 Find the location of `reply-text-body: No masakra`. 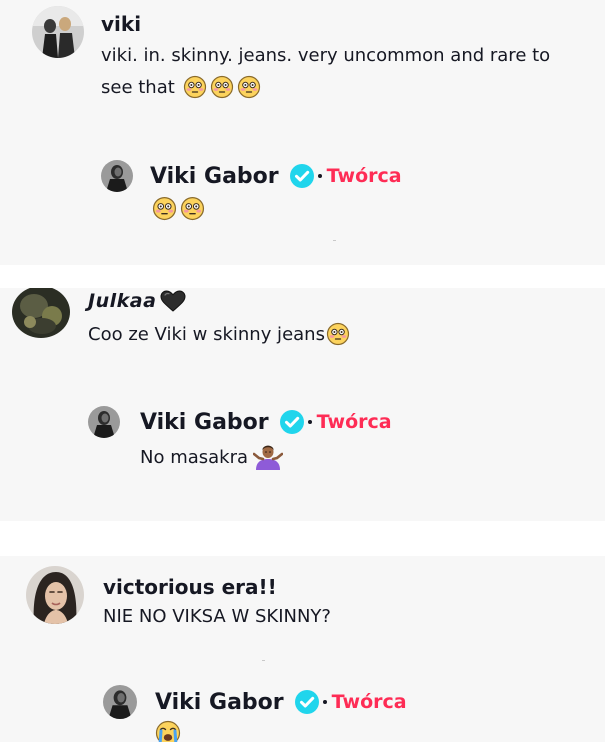

reply-text-body: No masakra is located at coordinates (194, 457).